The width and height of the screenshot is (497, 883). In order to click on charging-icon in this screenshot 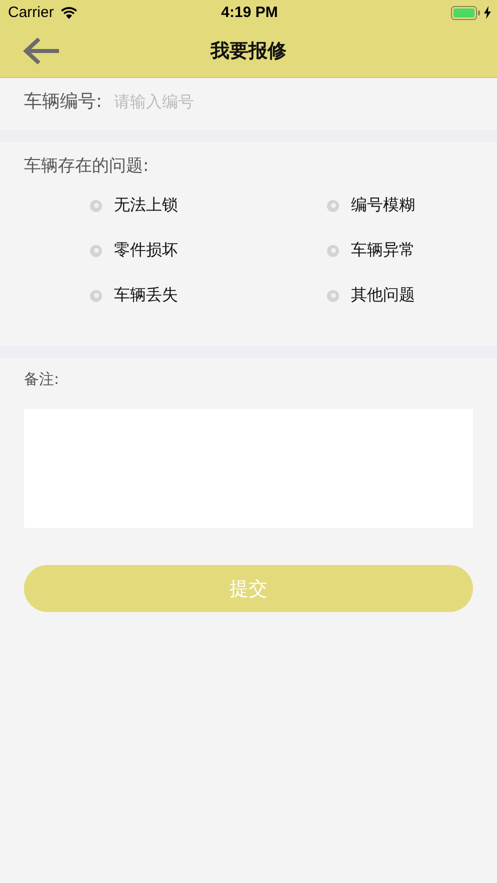, I will do `click(488, 12)`.